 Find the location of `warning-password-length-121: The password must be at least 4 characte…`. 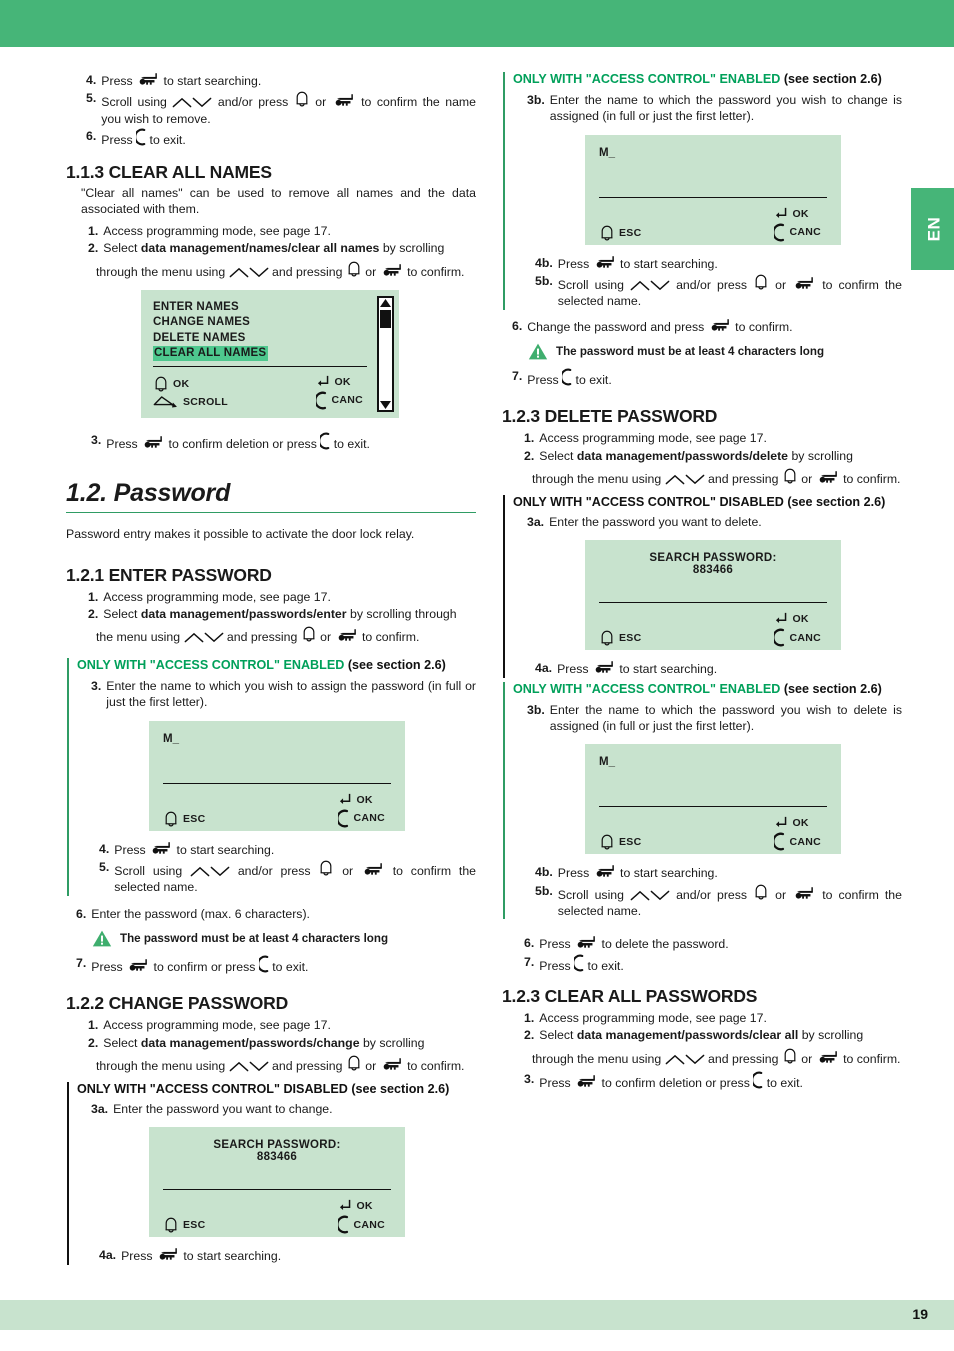

warning-password-length-121: The password must be at least 4 characte… is located at coordinates (284, 938).